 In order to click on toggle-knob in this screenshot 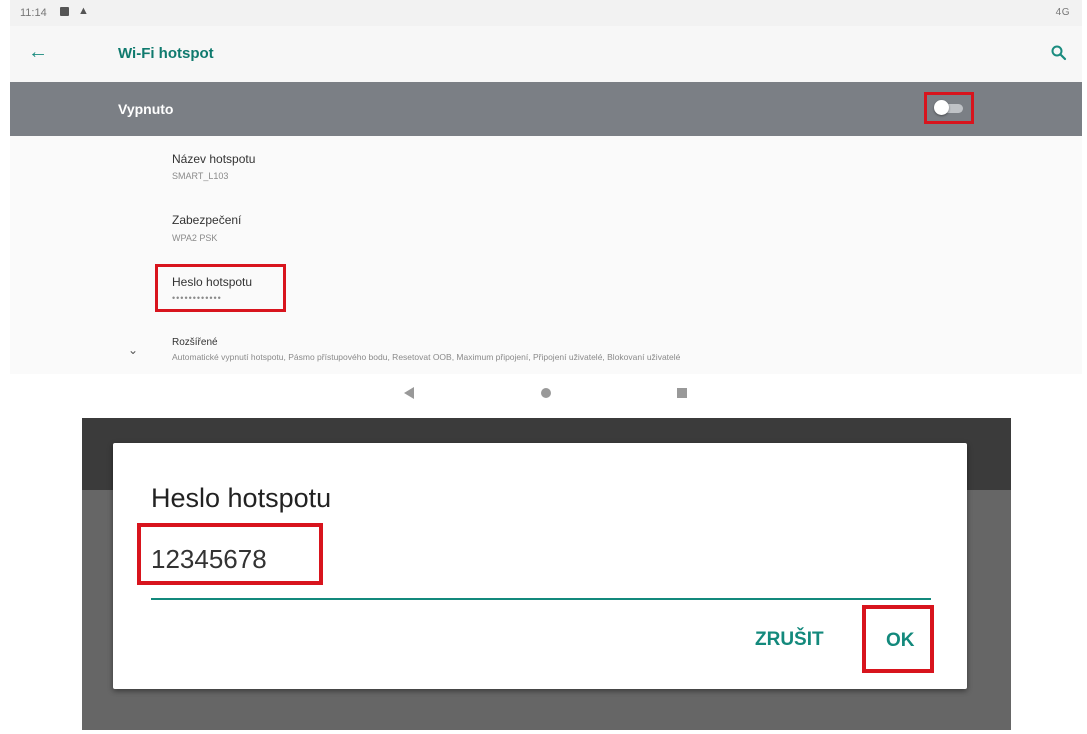, I will do `click(941, 107)`.